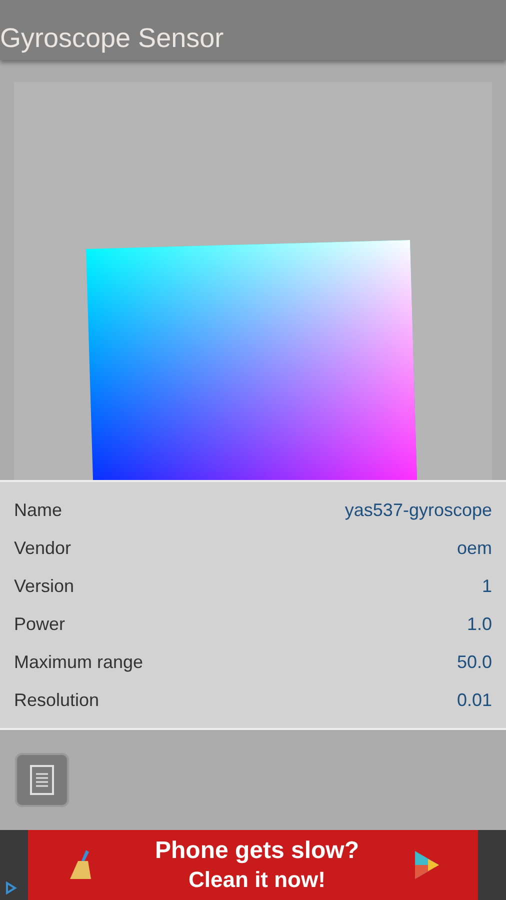  What do you see at coordinates (487, 586) in the screenshot?
I see `property-value: 1` at bounding box center [487, 586].